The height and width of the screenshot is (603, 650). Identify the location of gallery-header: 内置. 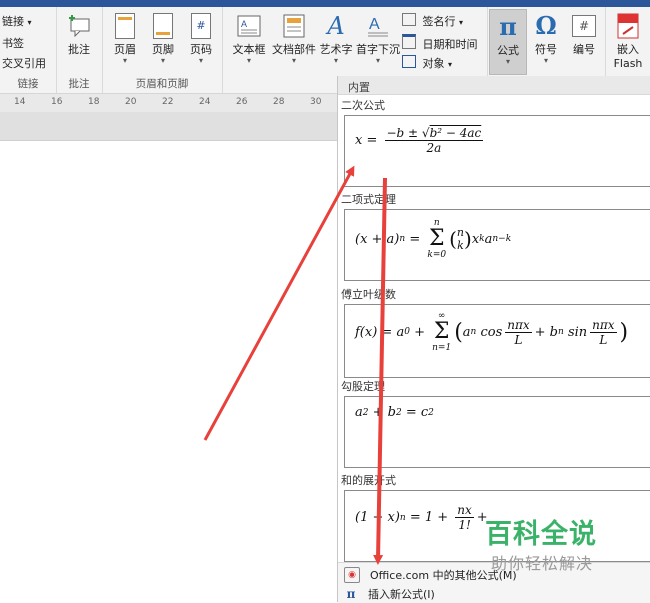
(494, 85).